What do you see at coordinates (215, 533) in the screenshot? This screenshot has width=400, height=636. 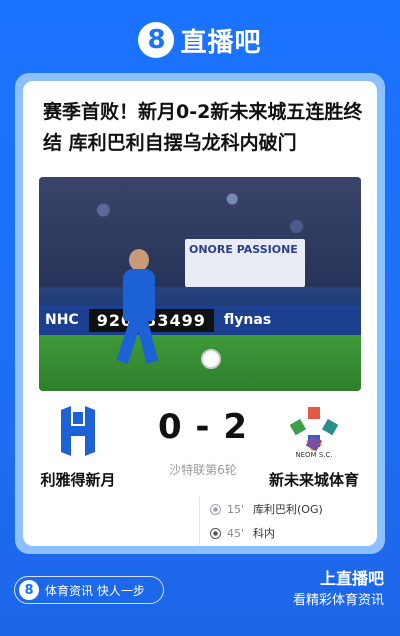 I see `goal-icon` at bounding box center [215, 533].